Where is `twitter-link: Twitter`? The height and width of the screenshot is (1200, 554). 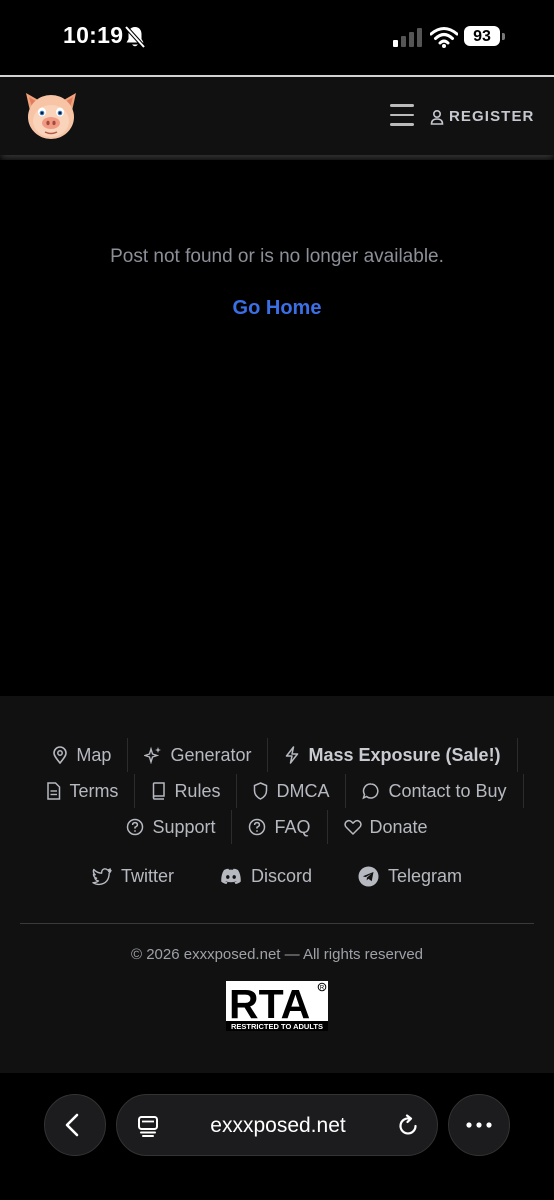
twitter-link: Twitter is located at coordinates (133, 876).